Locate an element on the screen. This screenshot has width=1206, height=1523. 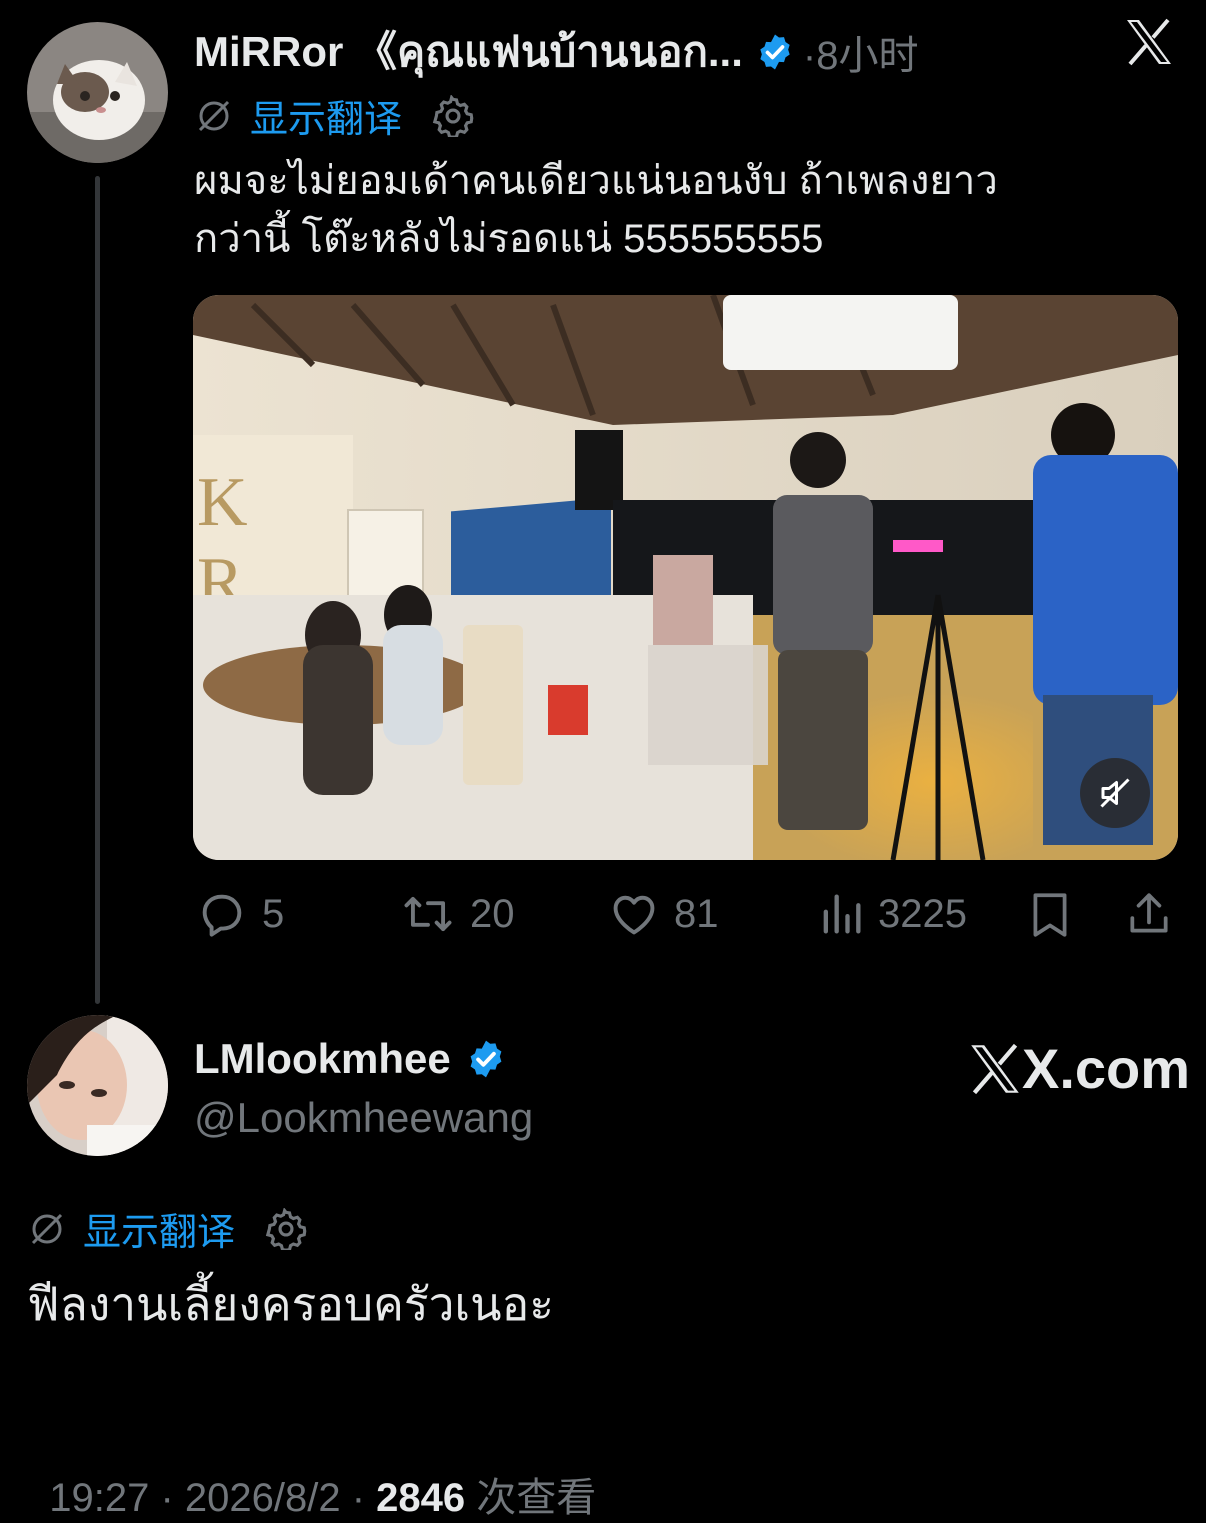
parent-time: ·8小时 is located at coordinates (861, 52).